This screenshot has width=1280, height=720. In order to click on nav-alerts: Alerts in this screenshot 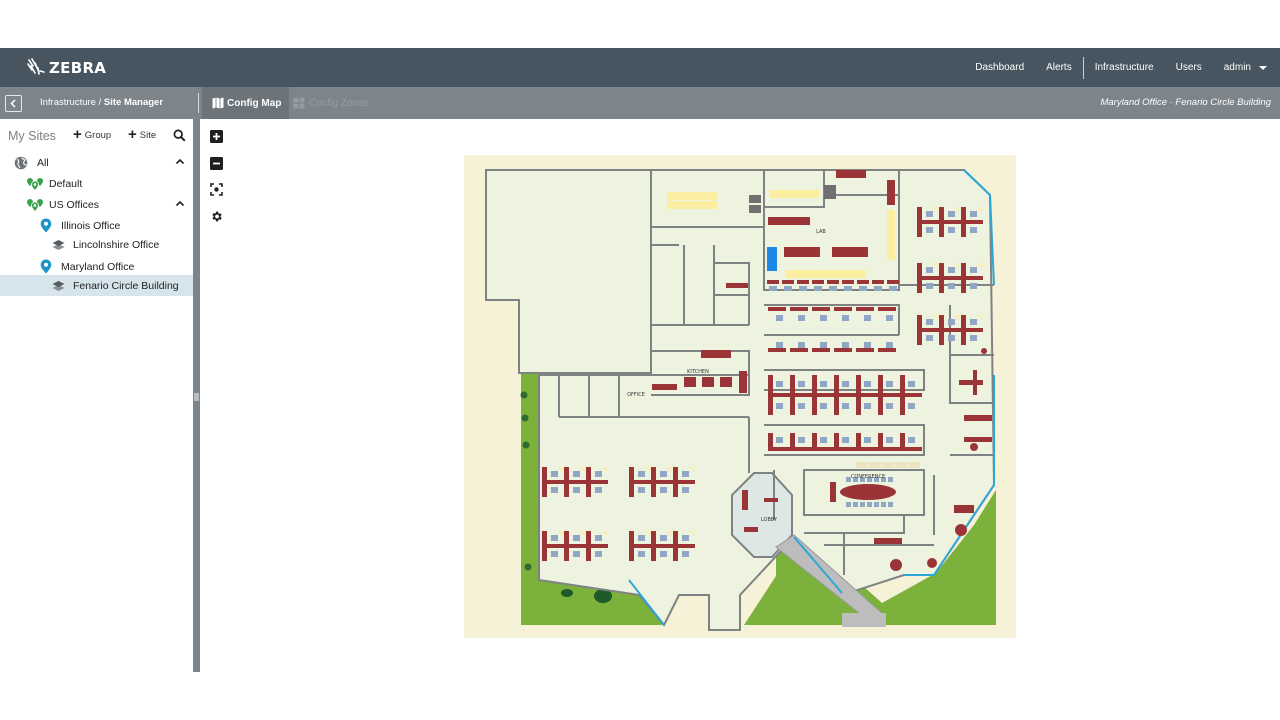, I will do `click(1059, 67)`.